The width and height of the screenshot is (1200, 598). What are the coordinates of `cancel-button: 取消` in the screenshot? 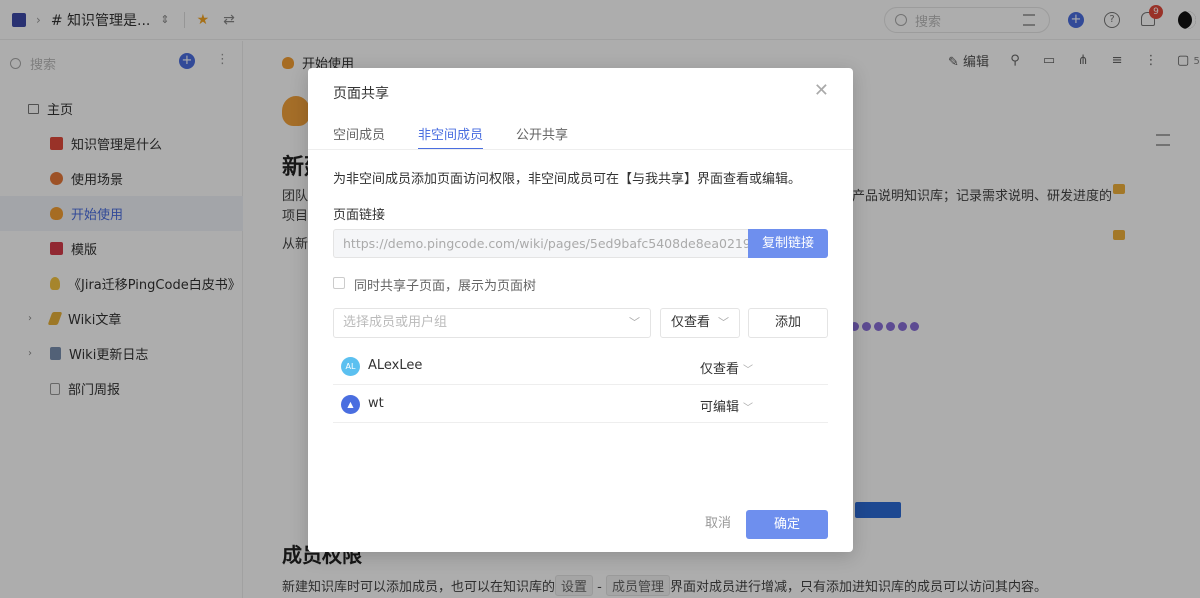 It's located at (718, 524).